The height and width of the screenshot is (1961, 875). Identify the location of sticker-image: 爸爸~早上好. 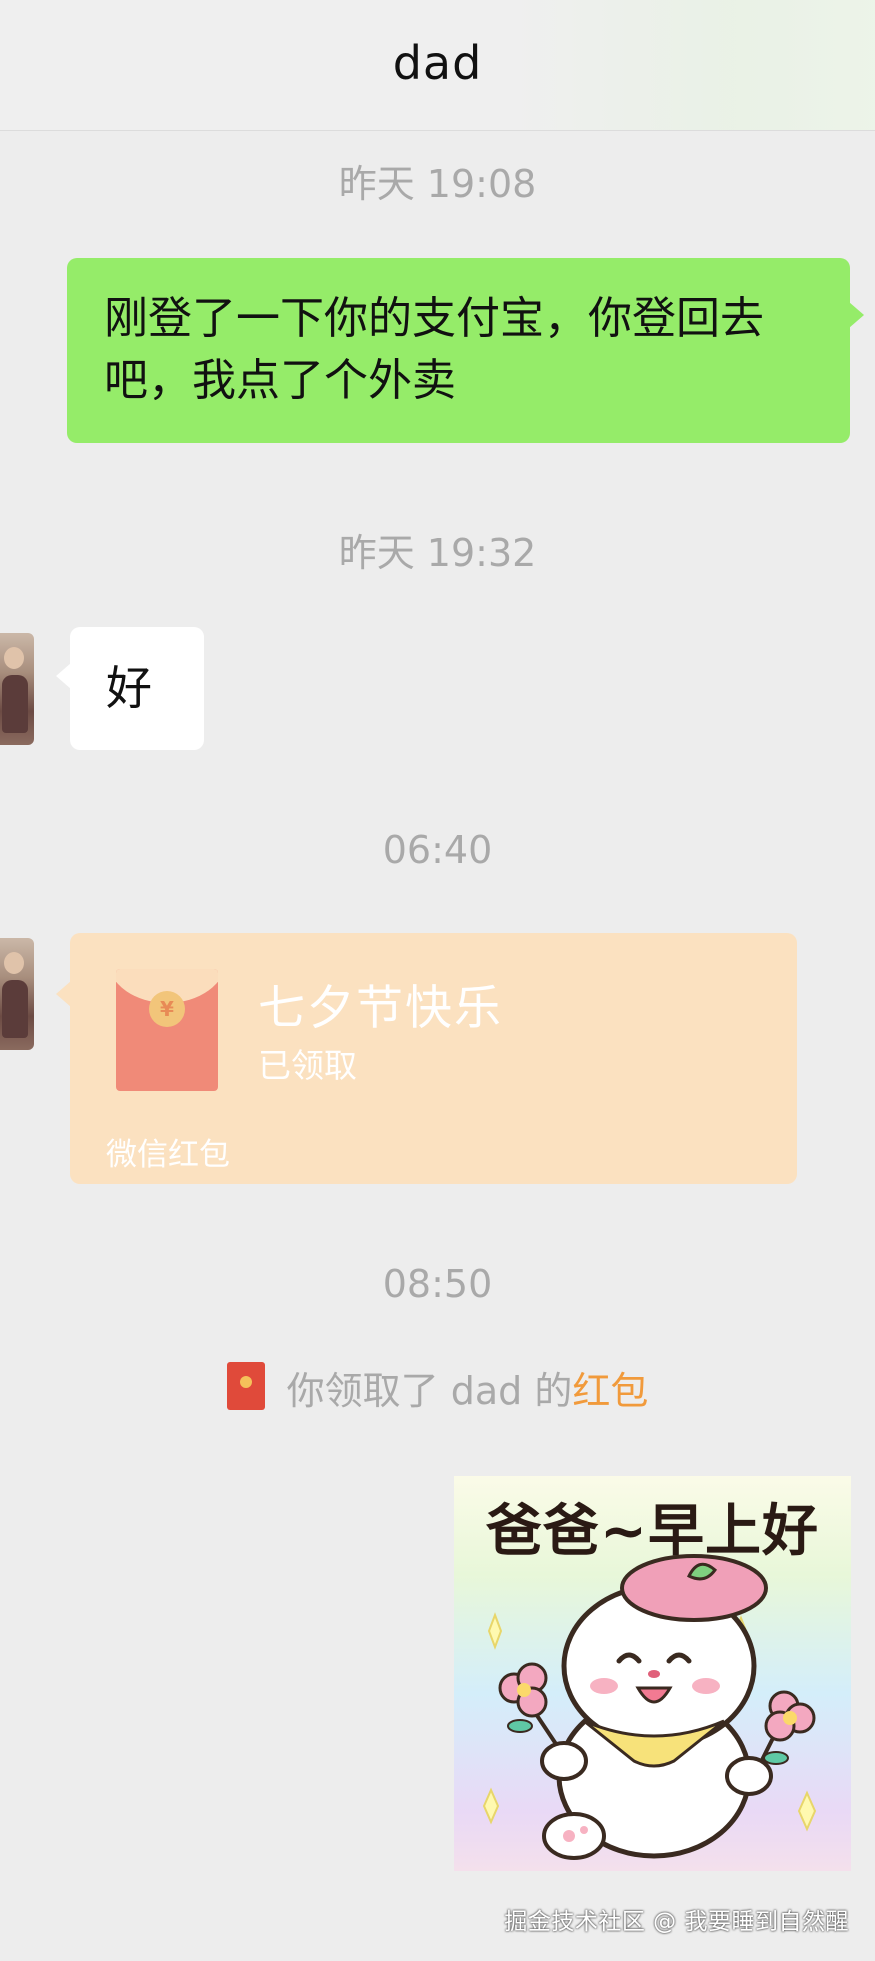
(652, 1673).